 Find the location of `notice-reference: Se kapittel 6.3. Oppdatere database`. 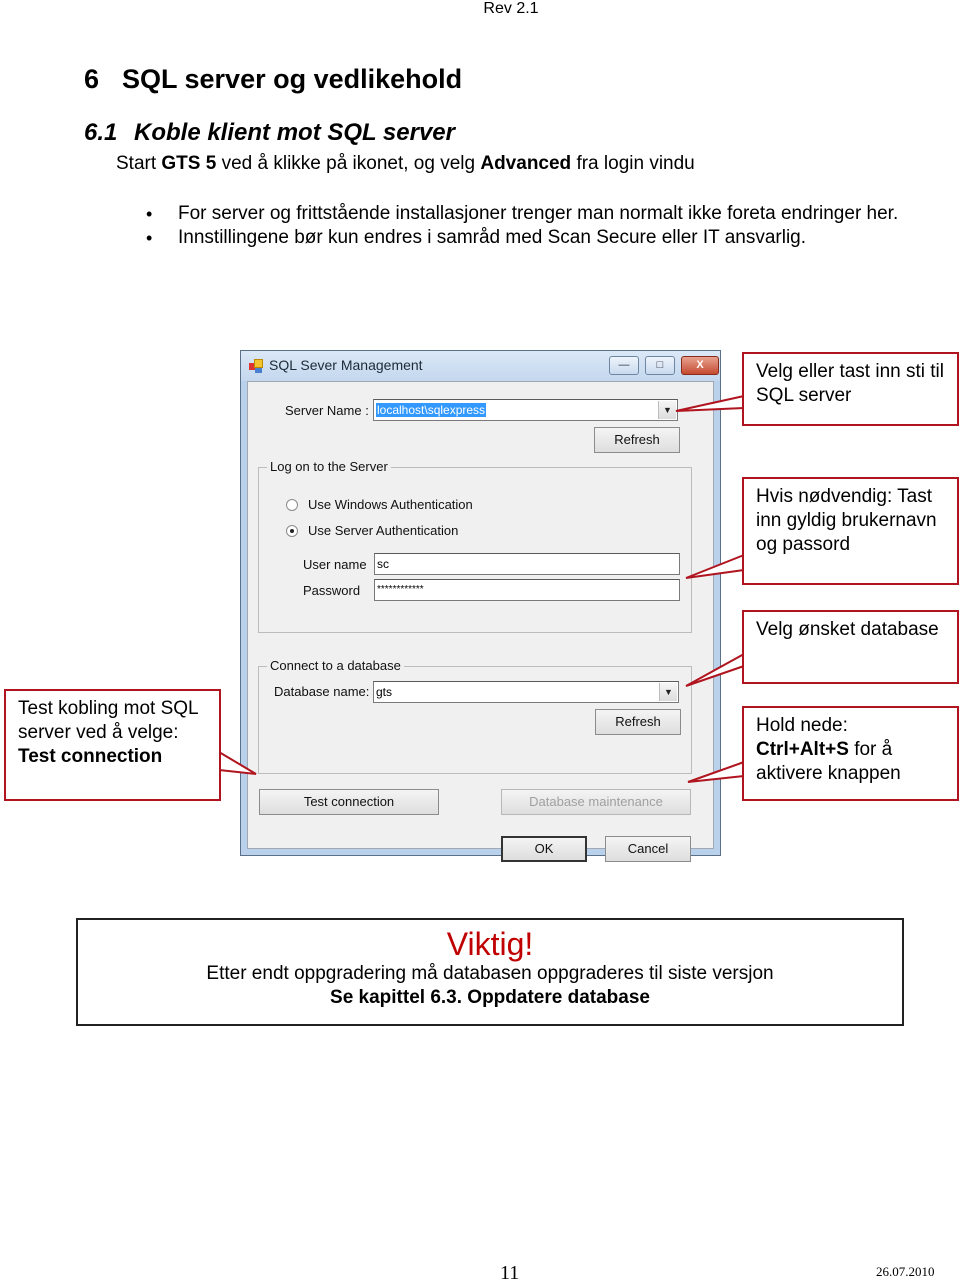

notice-reference: Se kapittel 6.3. Oppdatere database is located at coordinates (490, 998).